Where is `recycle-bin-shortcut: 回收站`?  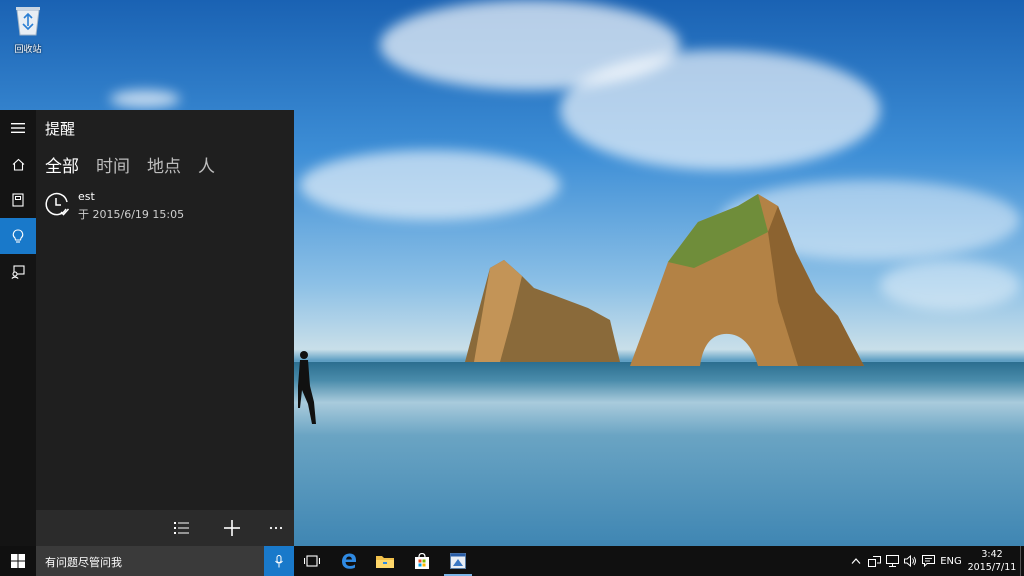 recycle-bin-shortcut: 回收站 is located at coordinates (28, 29).